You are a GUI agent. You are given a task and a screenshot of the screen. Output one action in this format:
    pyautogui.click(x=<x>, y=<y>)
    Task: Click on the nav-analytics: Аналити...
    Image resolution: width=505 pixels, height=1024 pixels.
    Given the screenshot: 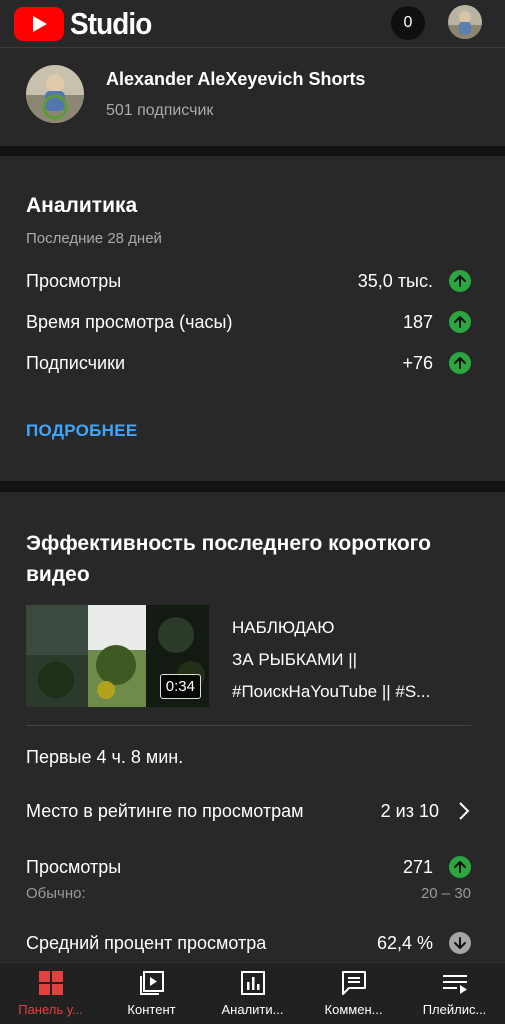 What is the action you would take?
    pyautogui.click(x=252, y=993)
    